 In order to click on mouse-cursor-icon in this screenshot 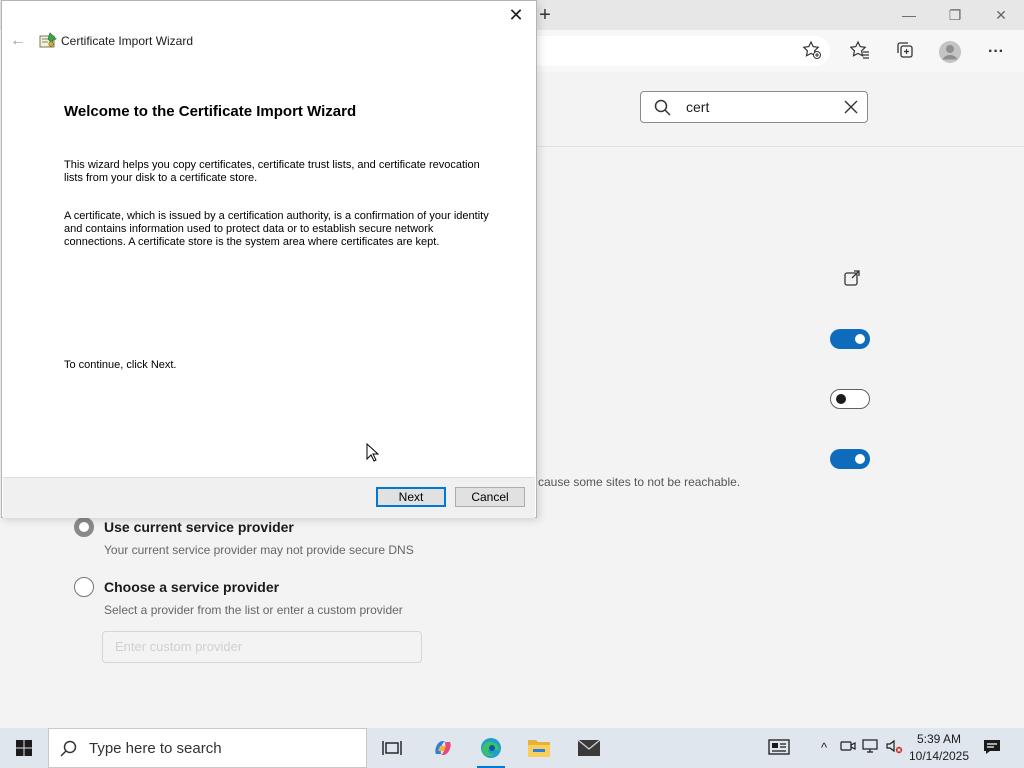, I will do `click(373, 452)`.